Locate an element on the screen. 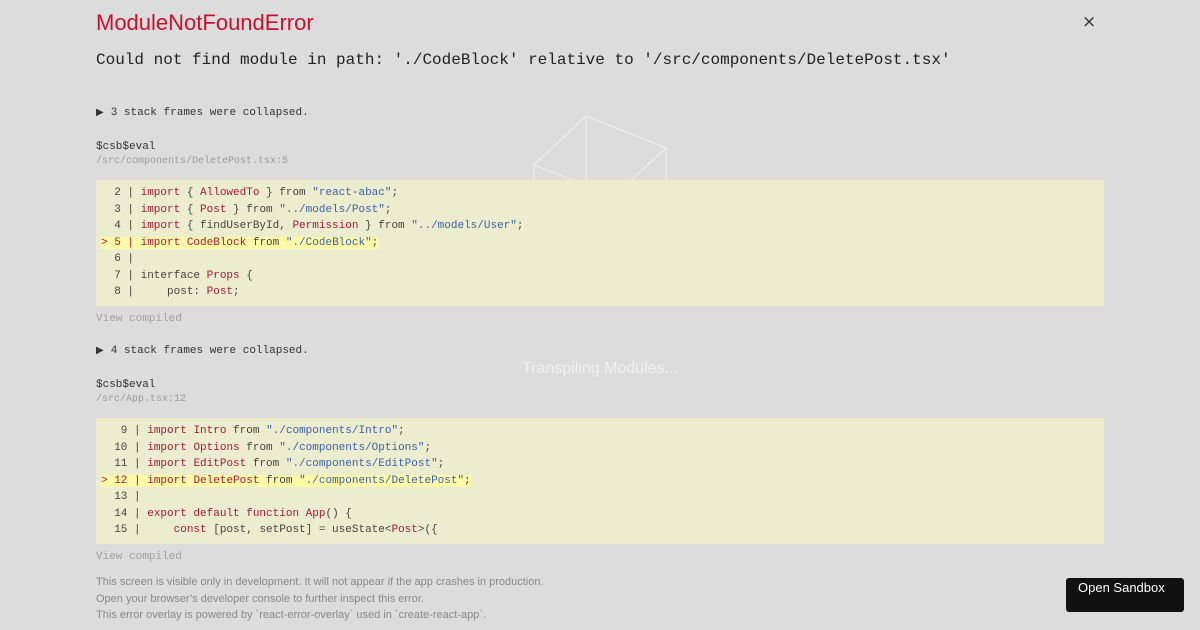 The height and width of the screenshot is (630, 1200). code-token: "./components/Intro" is located at coordinates (332, 431).